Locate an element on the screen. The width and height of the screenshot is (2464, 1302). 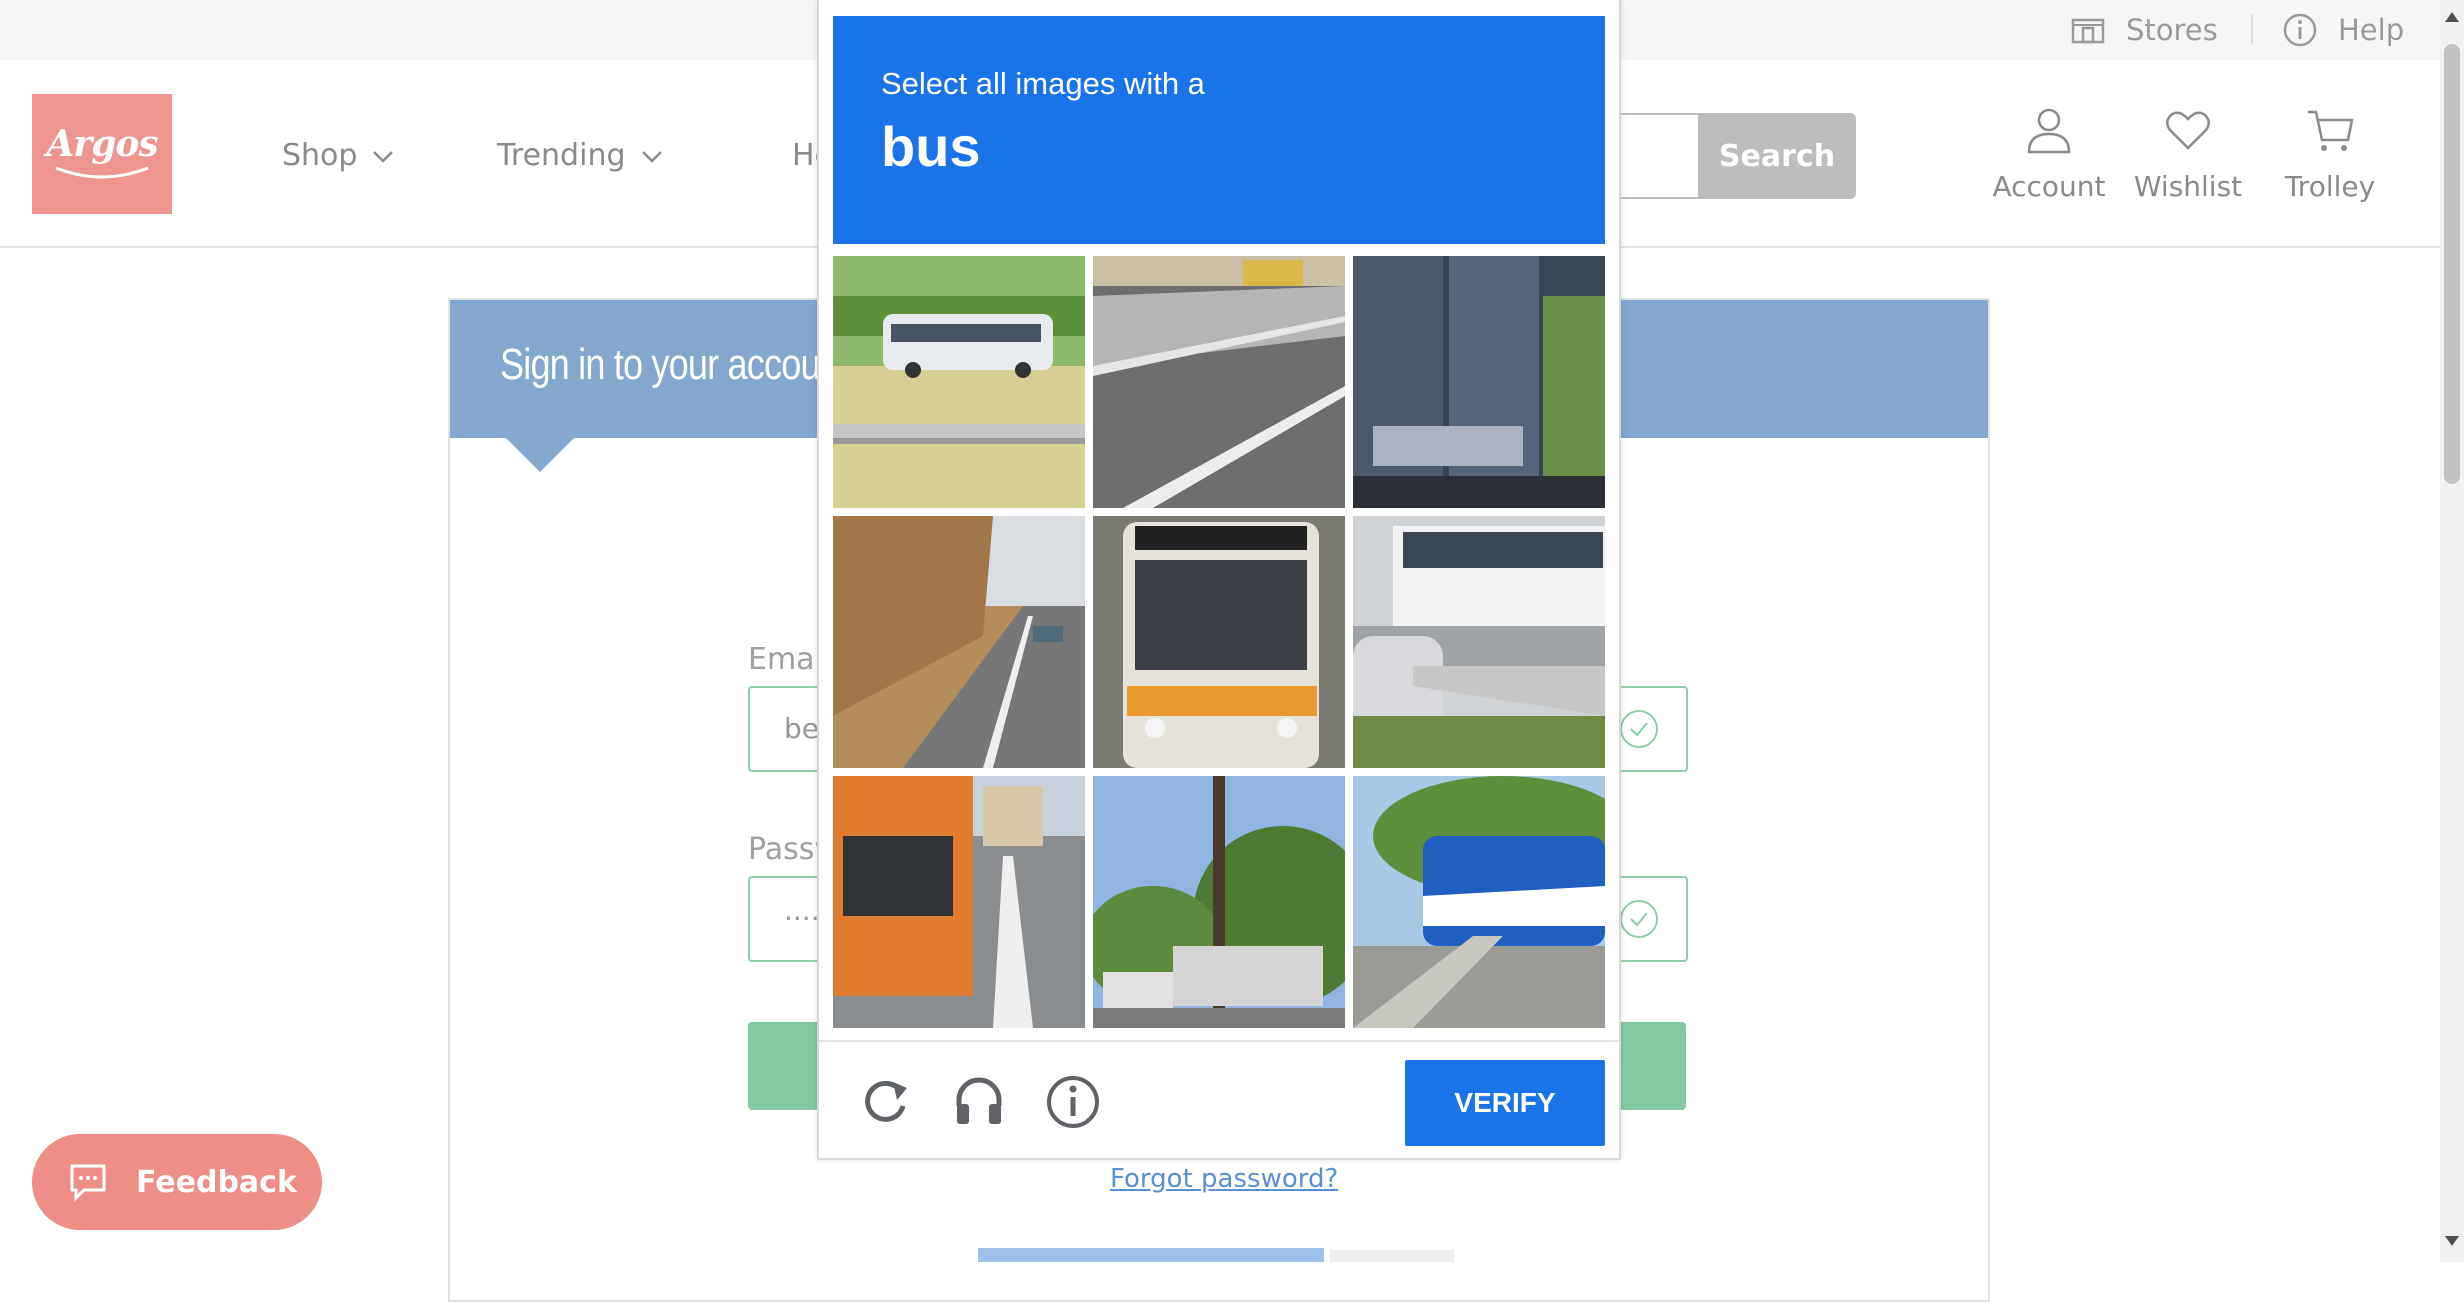
highway-barrier-image is located at coordinates (1219, 382).